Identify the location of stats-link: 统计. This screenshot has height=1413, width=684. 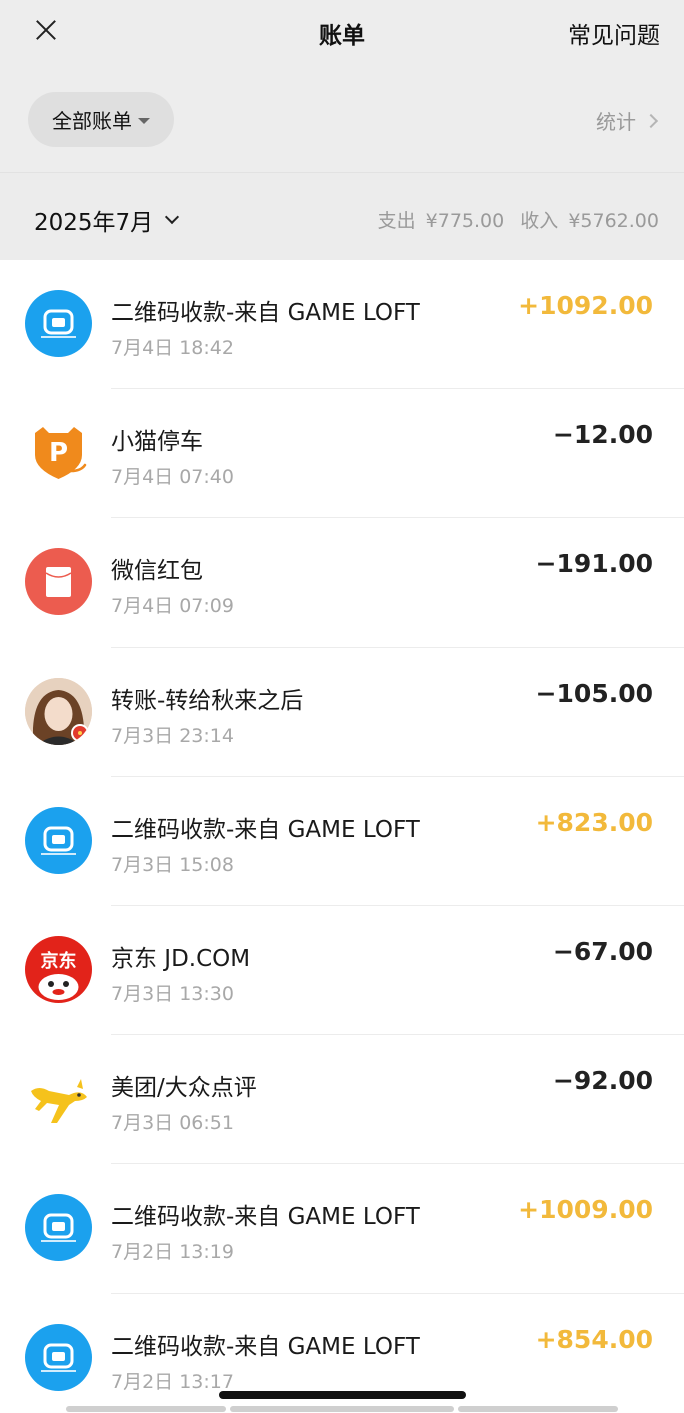
(627, 120).